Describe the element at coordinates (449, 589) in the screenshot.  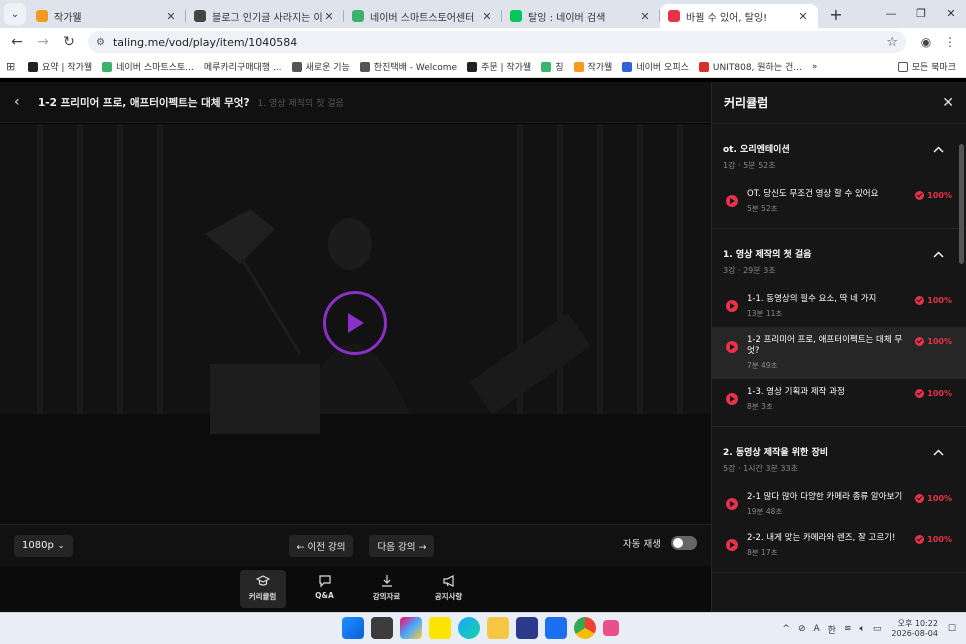
I see `nav-notices: 공지사항` at that location.